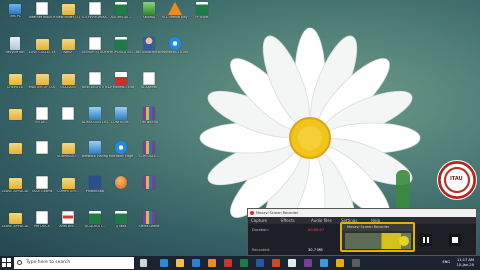 This screenshot has width=480, height=270. I want to click on task-view-icon, so click(143, 263).